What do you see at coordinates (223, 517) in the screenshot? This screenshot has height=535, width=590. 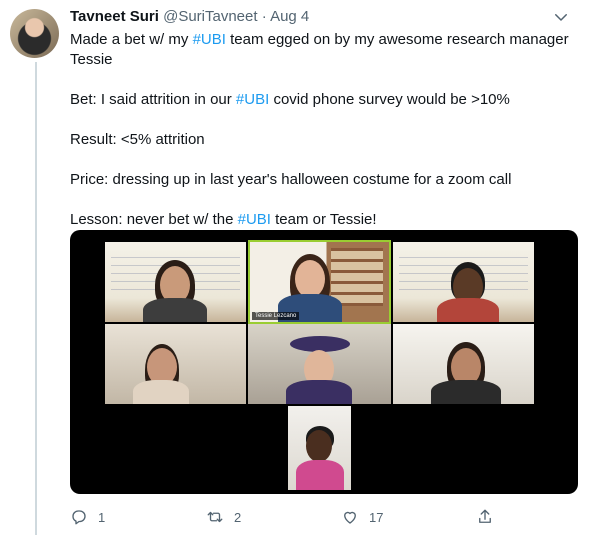 I see `retweet-button: 2` at bounding box center [223, 517].